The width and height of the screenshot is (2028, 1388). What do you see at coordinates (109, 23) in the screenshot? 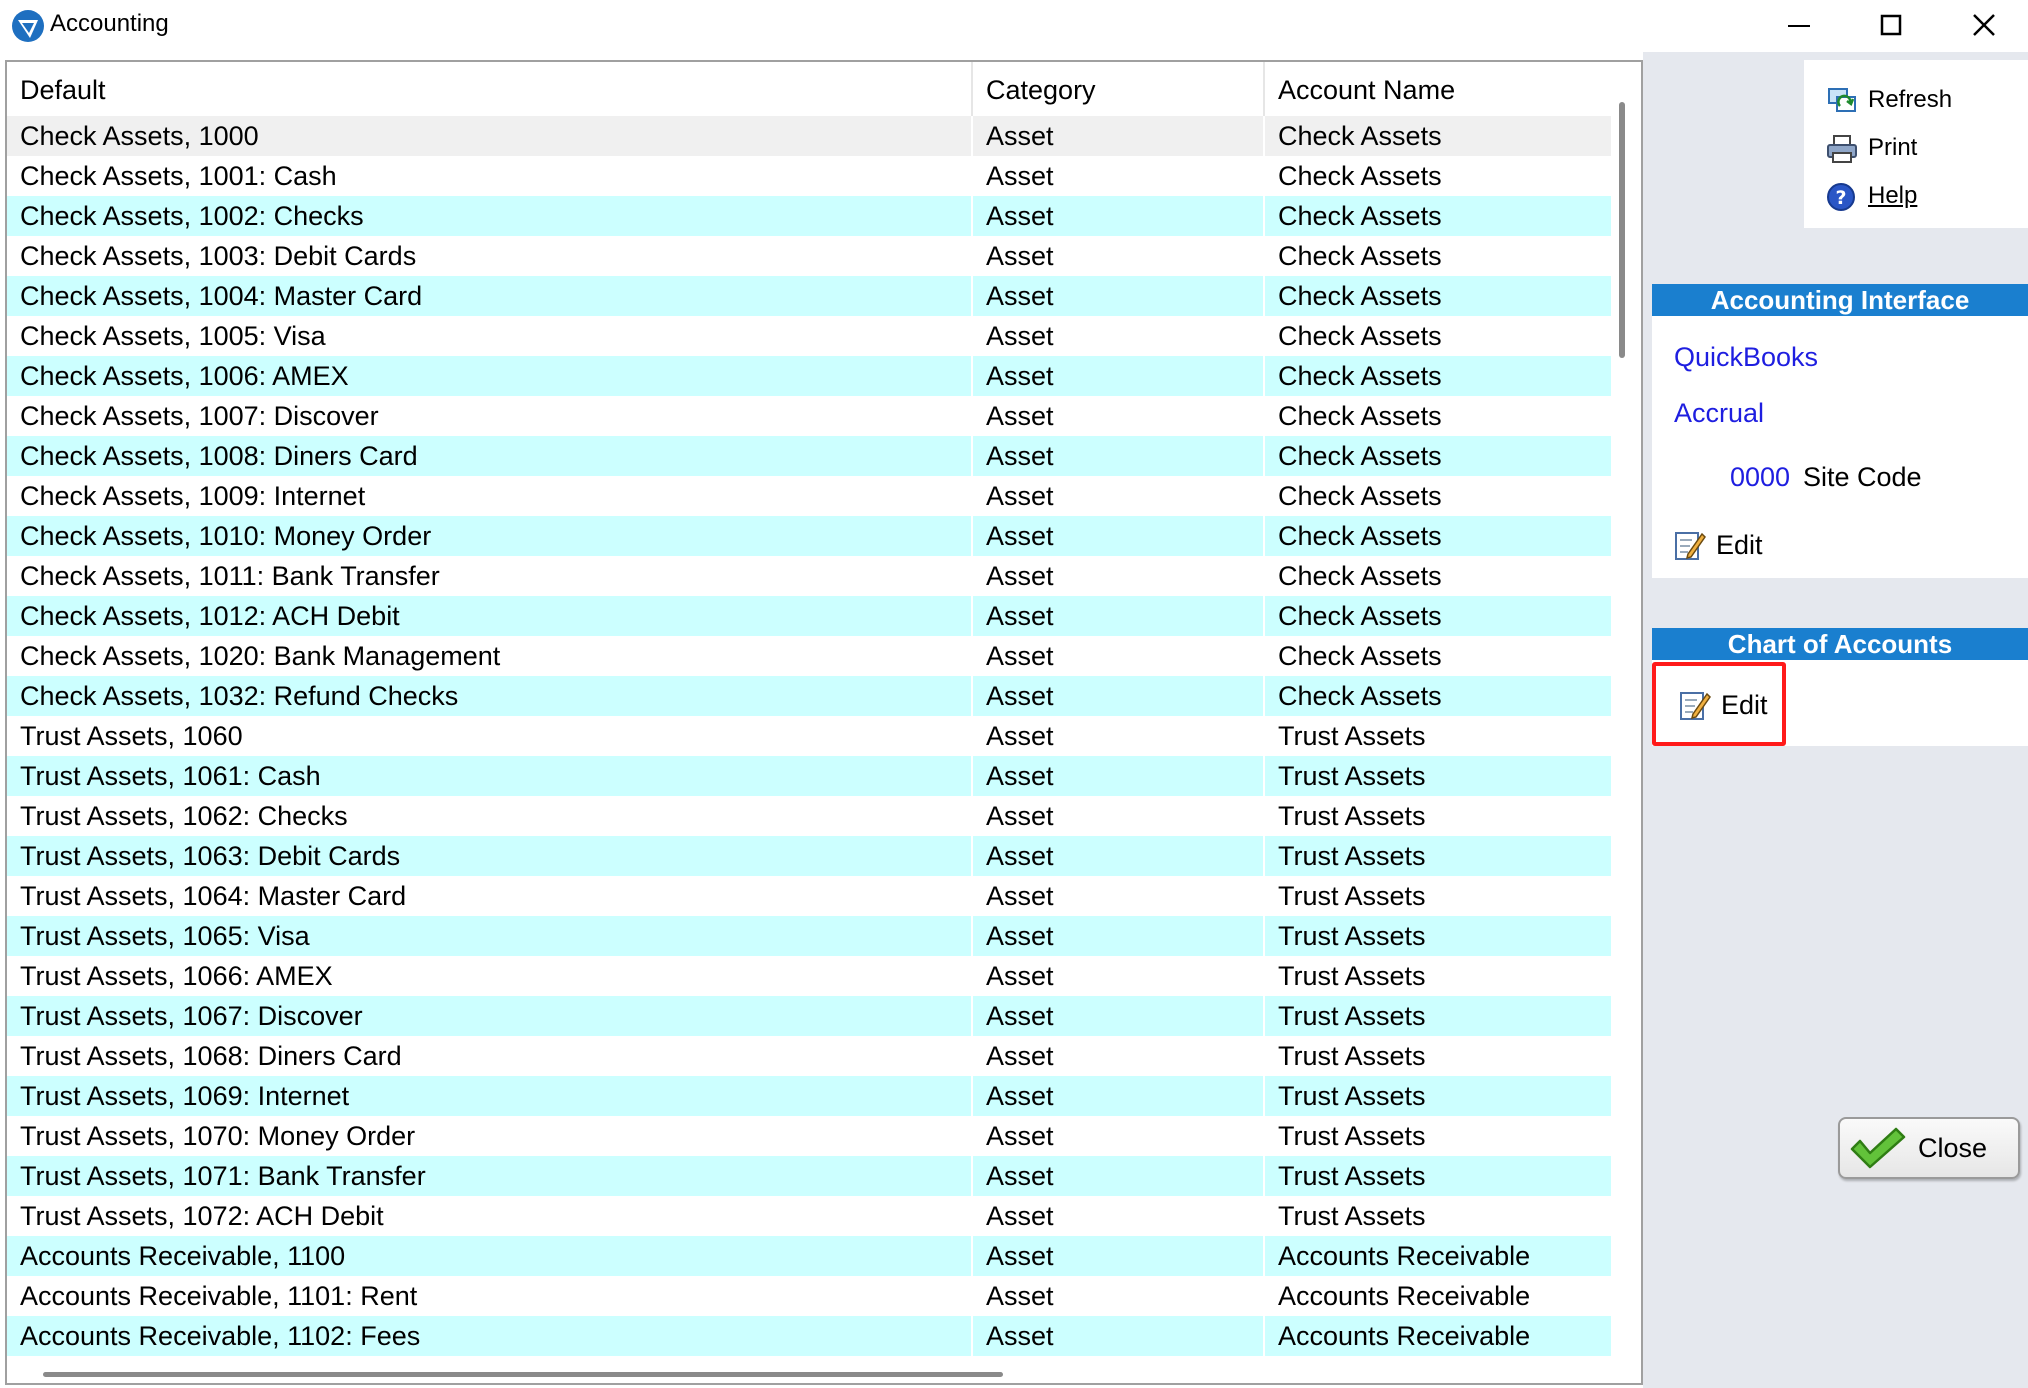
I see `window-title: Accounting` at bounding box center [109, 23].